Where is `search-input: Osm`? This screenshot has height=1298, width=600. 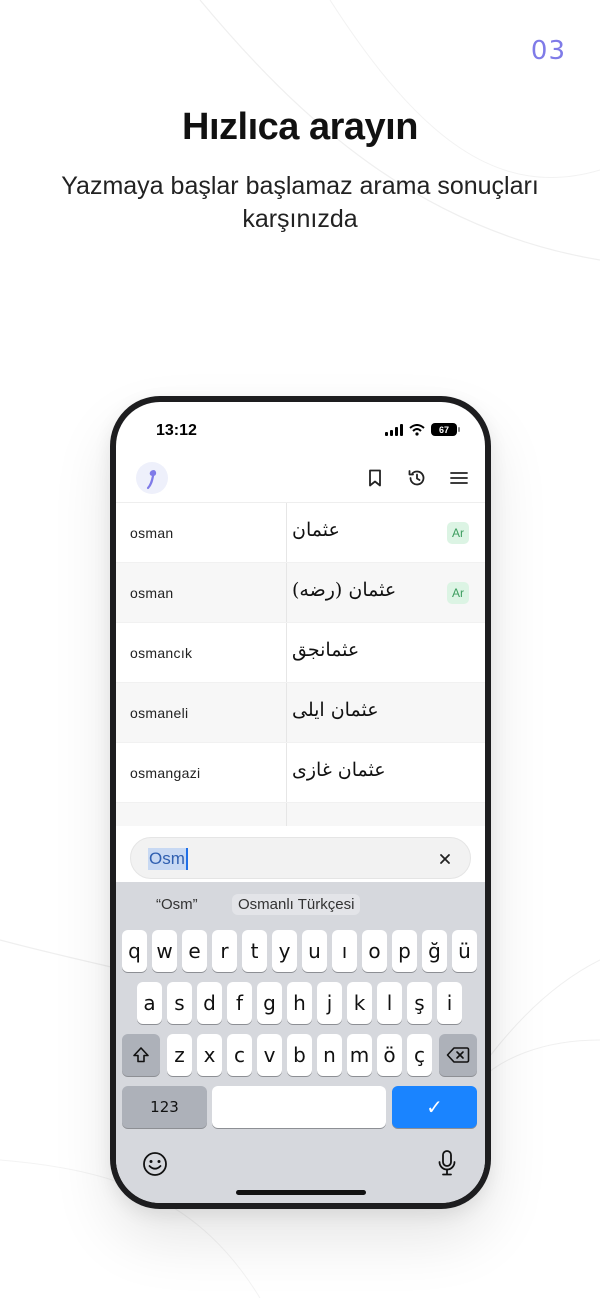 search-input: Osm is located at coordinates (300, 858).